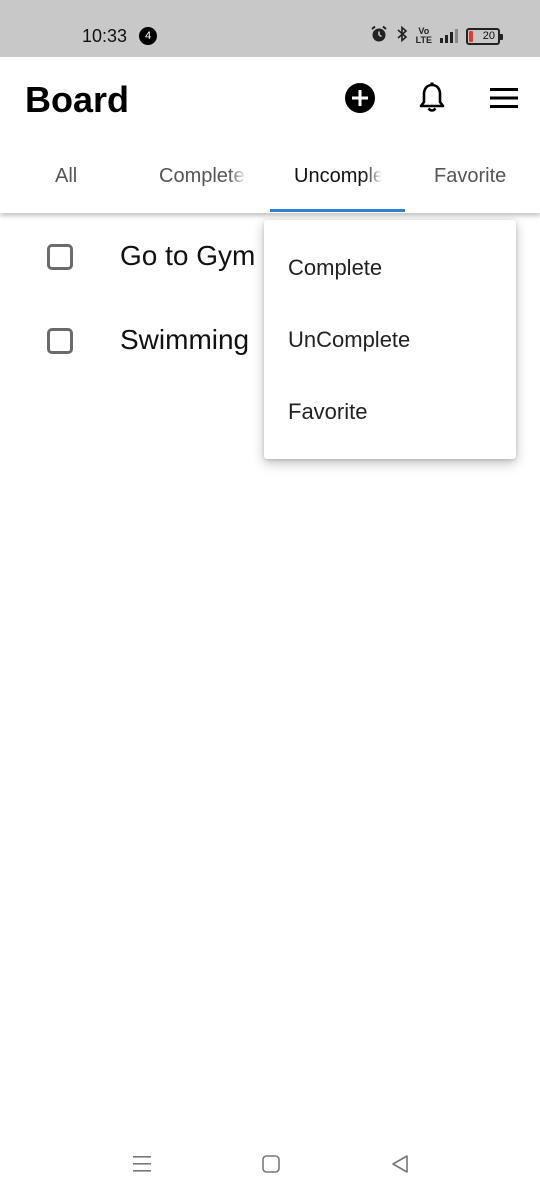  I want to click on back-button, so click(400, 1166).